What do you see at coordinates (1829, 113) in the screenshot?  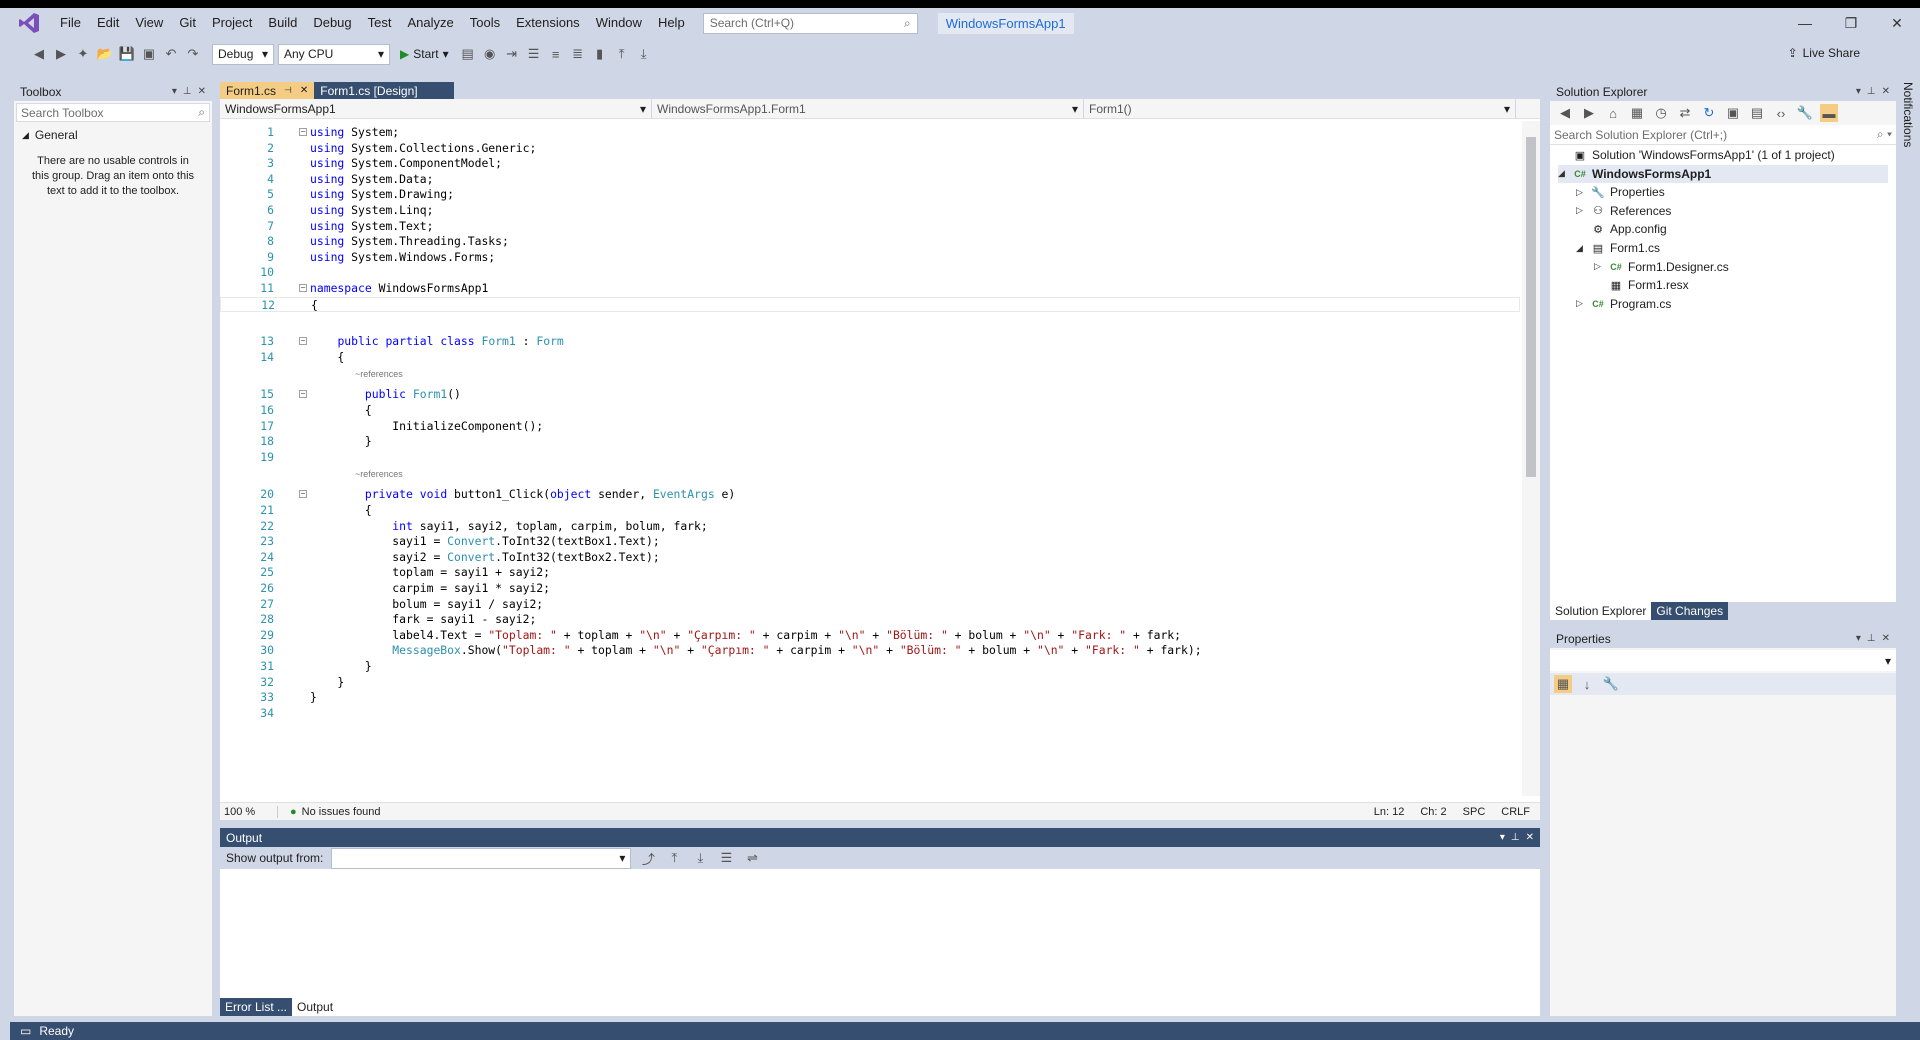 I see `preview-icon: ▬` at bounding box center [1829, 113].